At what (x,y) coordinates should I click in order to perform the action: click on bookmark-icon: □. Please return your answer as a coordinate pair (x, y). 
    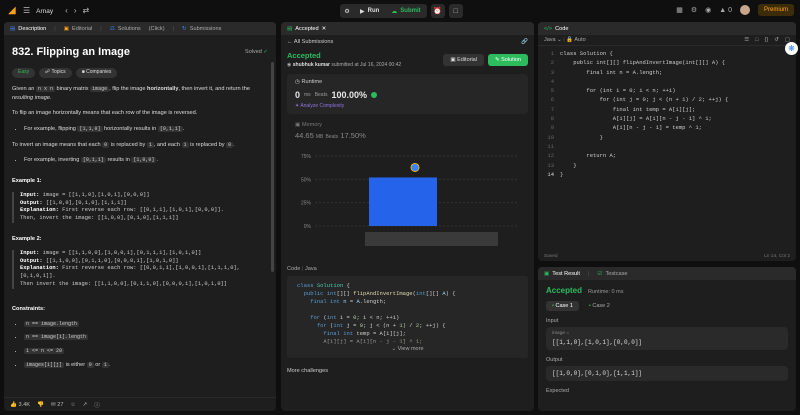
    Looking at the image, I should click on (756, 40).